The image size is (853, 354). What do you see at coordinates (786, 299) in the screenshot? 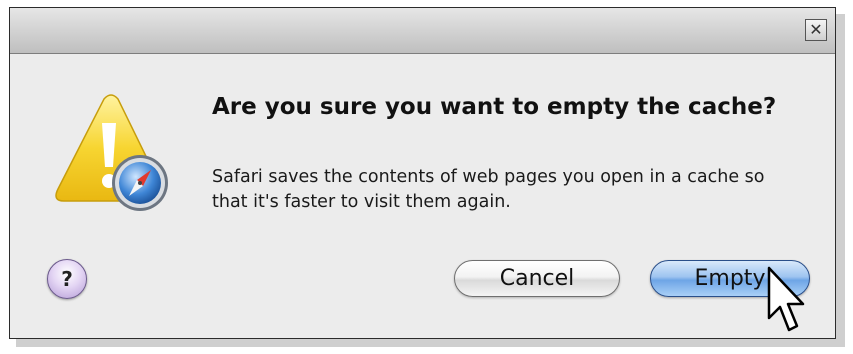
I see `mouse-pointer-icon` at bounding box center [786, 299].